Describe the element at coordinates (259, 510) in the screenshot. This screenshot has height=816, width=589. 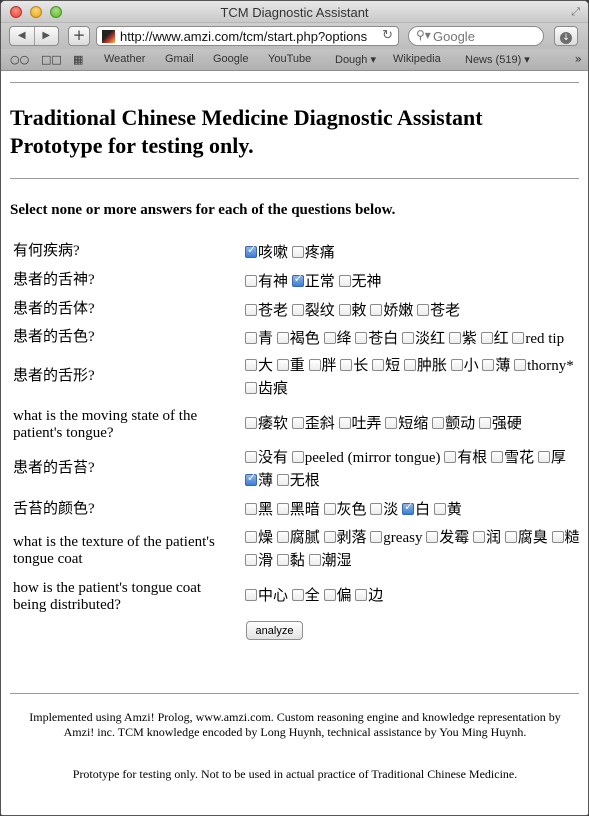
I see `answer-option: 黑` at that location.